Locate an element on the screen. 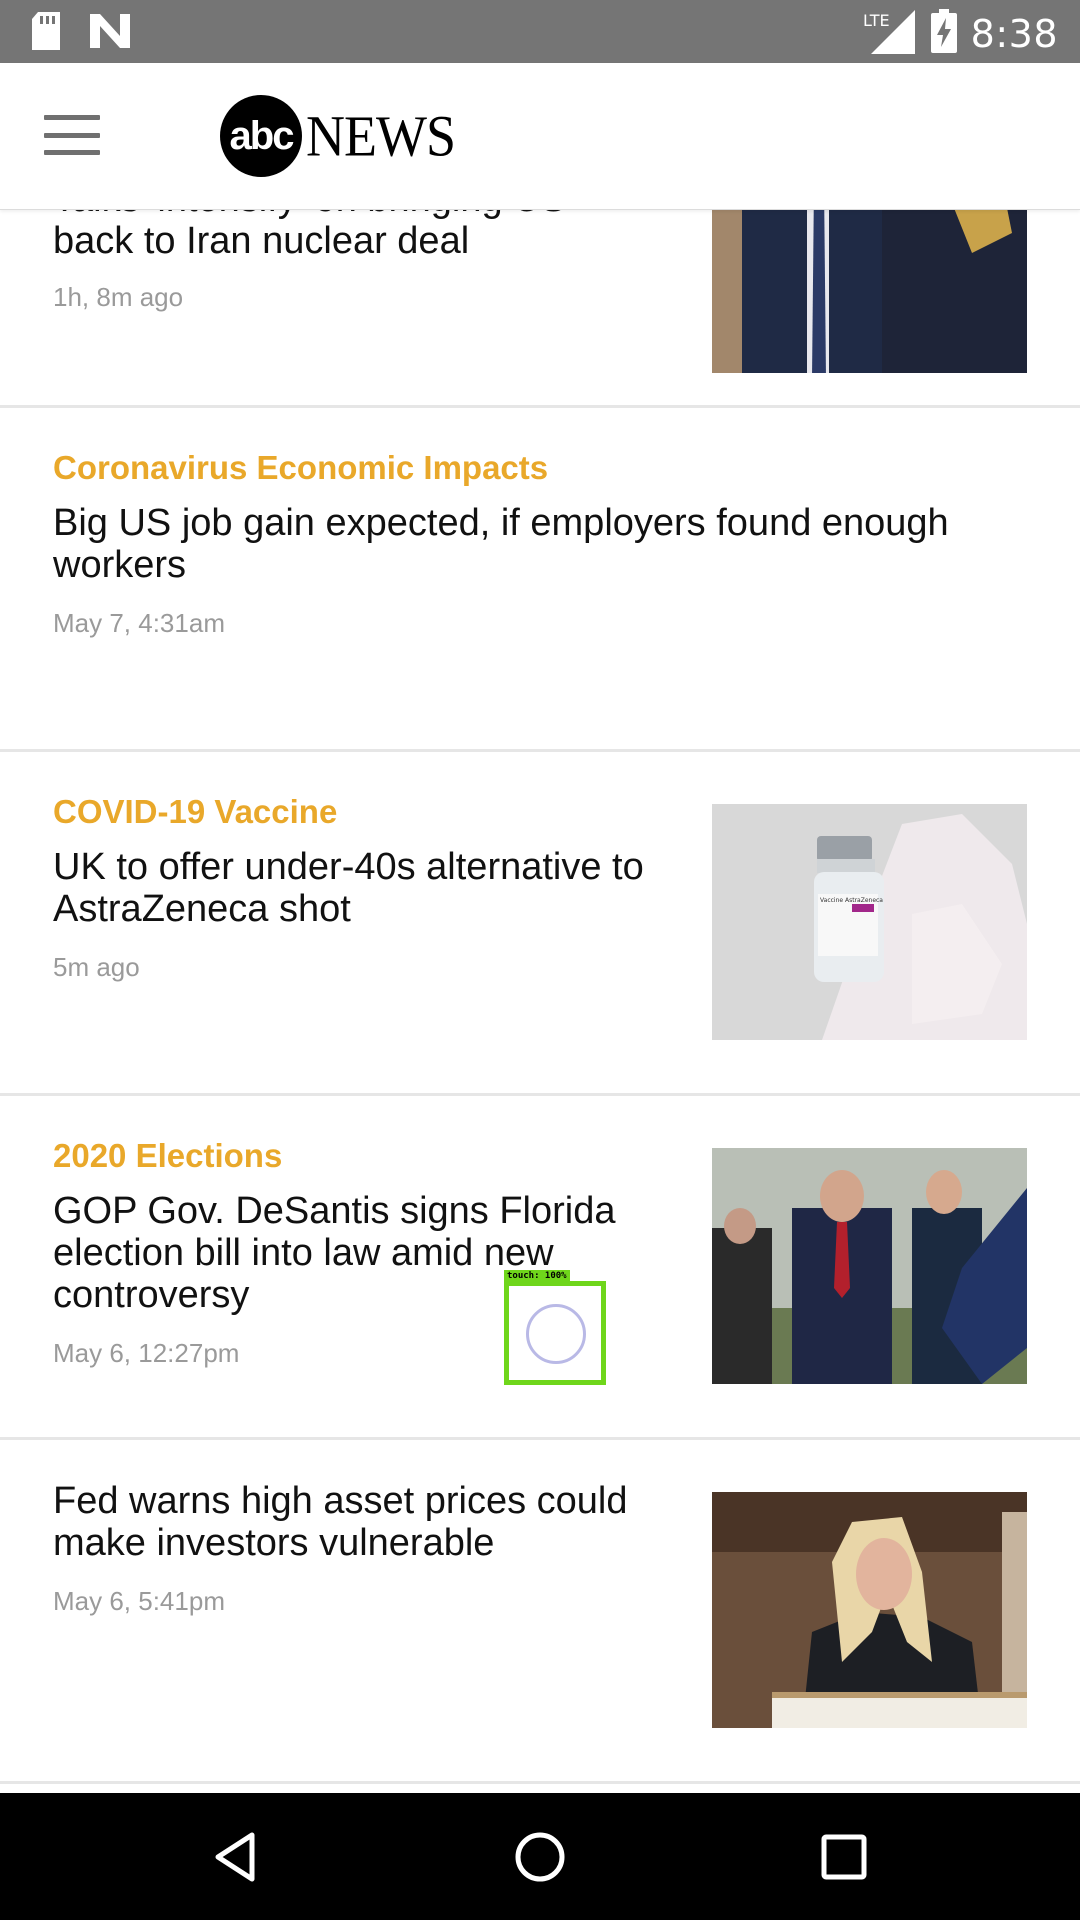 The image size is (1080, 1920). story-category: 2020 Elections is located at coordinates (363, 1156).